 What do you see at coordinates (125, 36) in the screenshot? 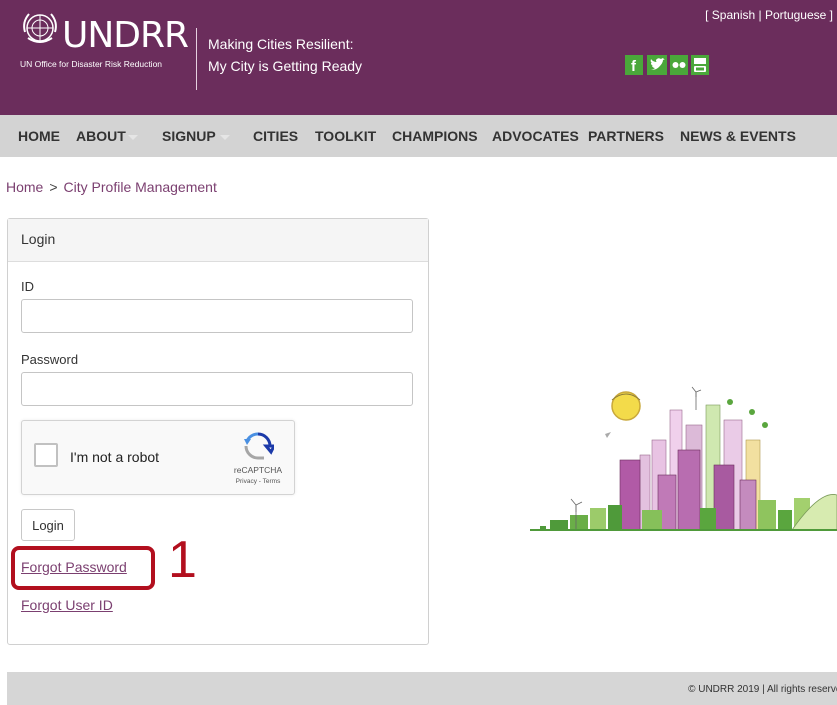
I see `logo-wordmark: UNDRR` at bounding box center [125, 36].